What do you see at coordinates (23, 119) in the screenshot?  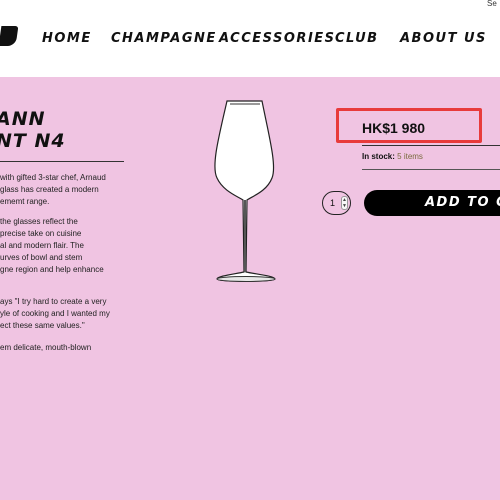 I see `product-title-line: ANN` at bounding box center [23, 119].